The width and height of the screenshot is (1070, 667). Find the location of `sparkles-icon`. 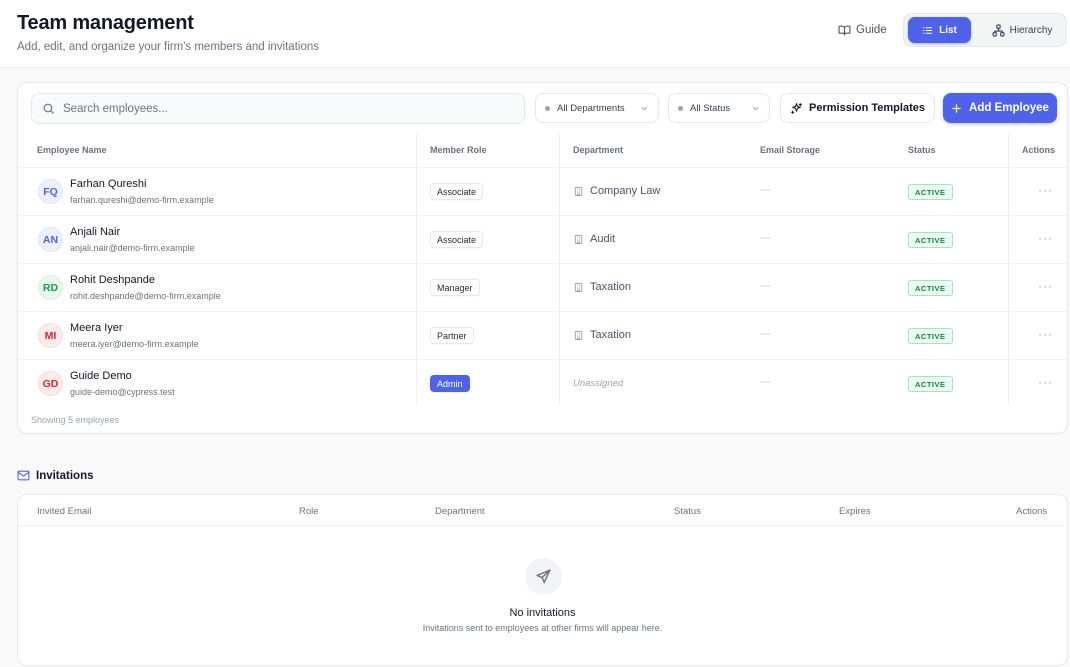

sparkles-icon is located at coordinates (796, 108).